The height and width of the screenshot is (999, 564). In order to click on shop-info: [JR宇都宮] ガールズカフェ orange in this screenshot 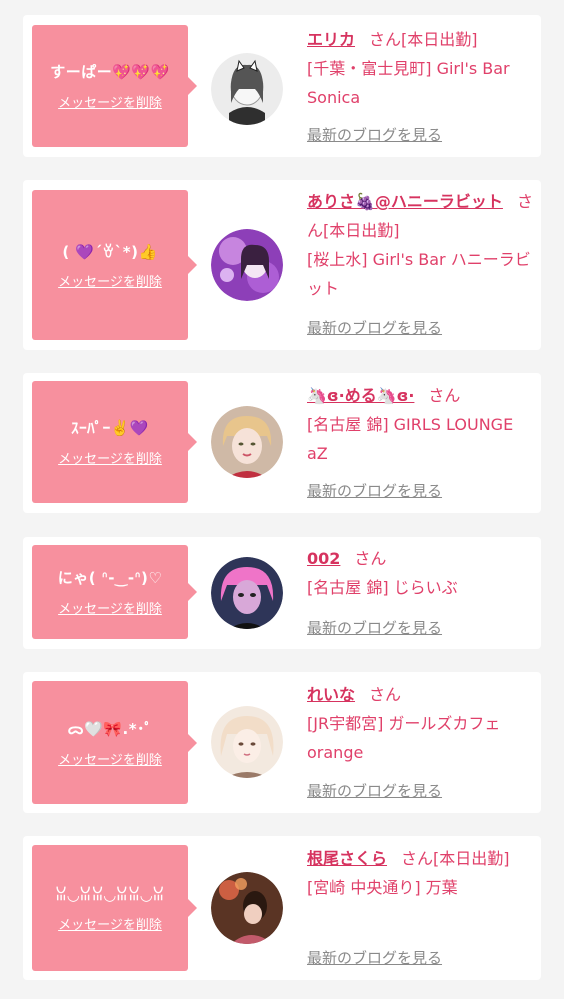, I will do `click(404, 738)`.